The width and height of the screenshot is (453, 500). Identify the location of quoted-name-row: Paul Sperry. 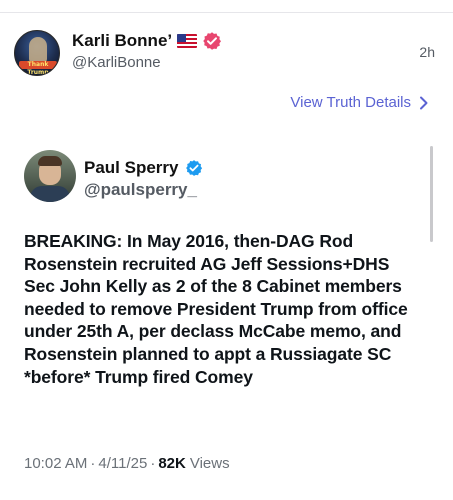
(143, 168).